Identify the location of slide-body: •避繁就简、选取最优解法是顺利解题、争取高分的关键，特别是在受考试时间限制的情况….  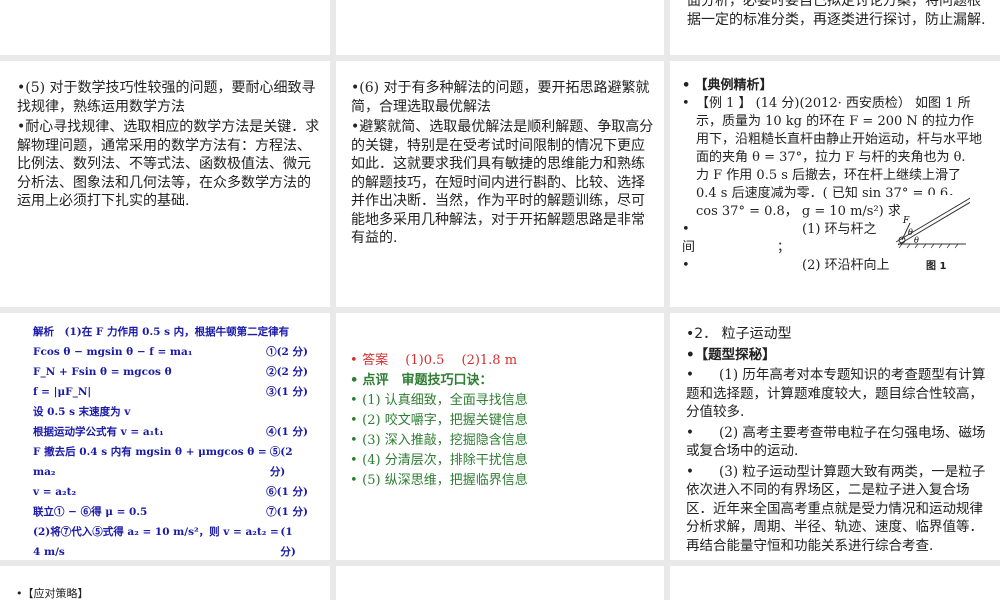
(502, 182).